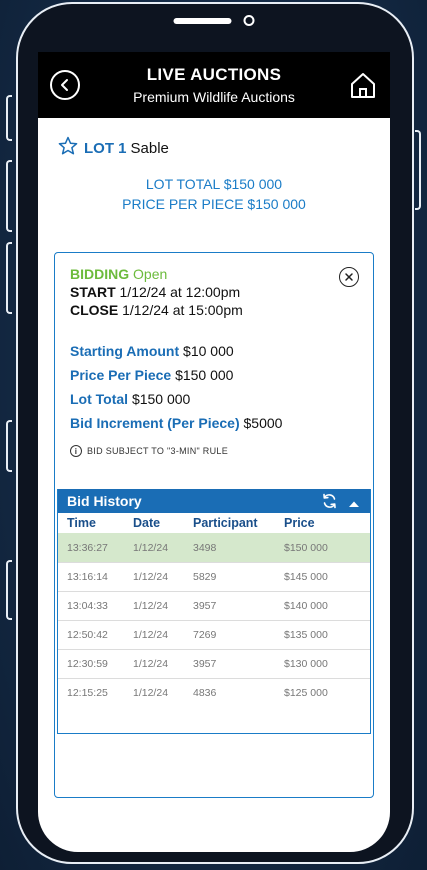 This screenshot has width=427, height=870. What do you see at coordinates (354, 503) in the screenshot?
I see `collapse-caret-icon` at bounding box center [354, 503].